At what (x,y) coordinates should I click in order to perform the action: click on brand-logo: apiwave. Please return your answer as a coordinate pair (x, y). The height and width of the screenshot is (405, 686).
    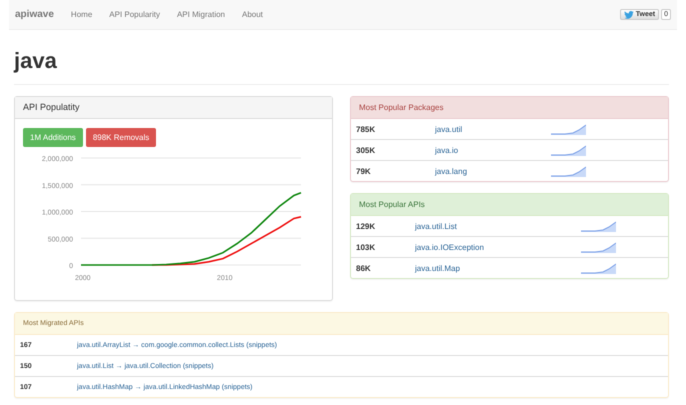
    Looking at the image, I should click on (34, 14).